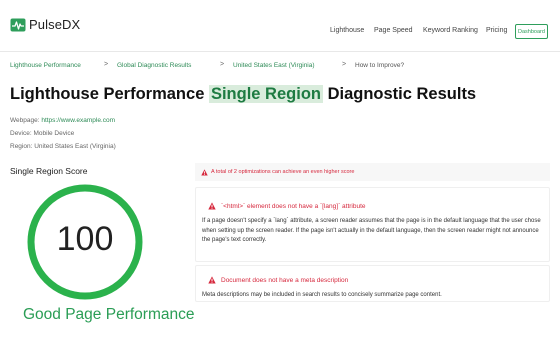 Image resolution: width=560 pixels, height=350 pixels. What do you see at coordinates (109, 314) in the screenshot?
I see `performance-status: Good Page Performance` at bounding box center [109, 314].